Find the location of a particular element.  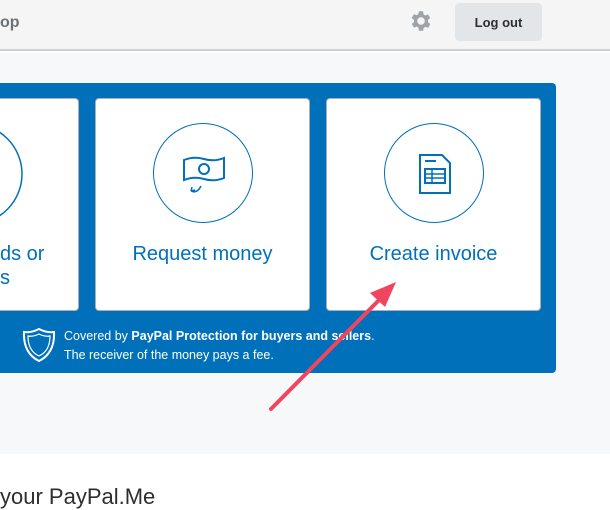

request-money-icon is located at coordinates (203, 174).